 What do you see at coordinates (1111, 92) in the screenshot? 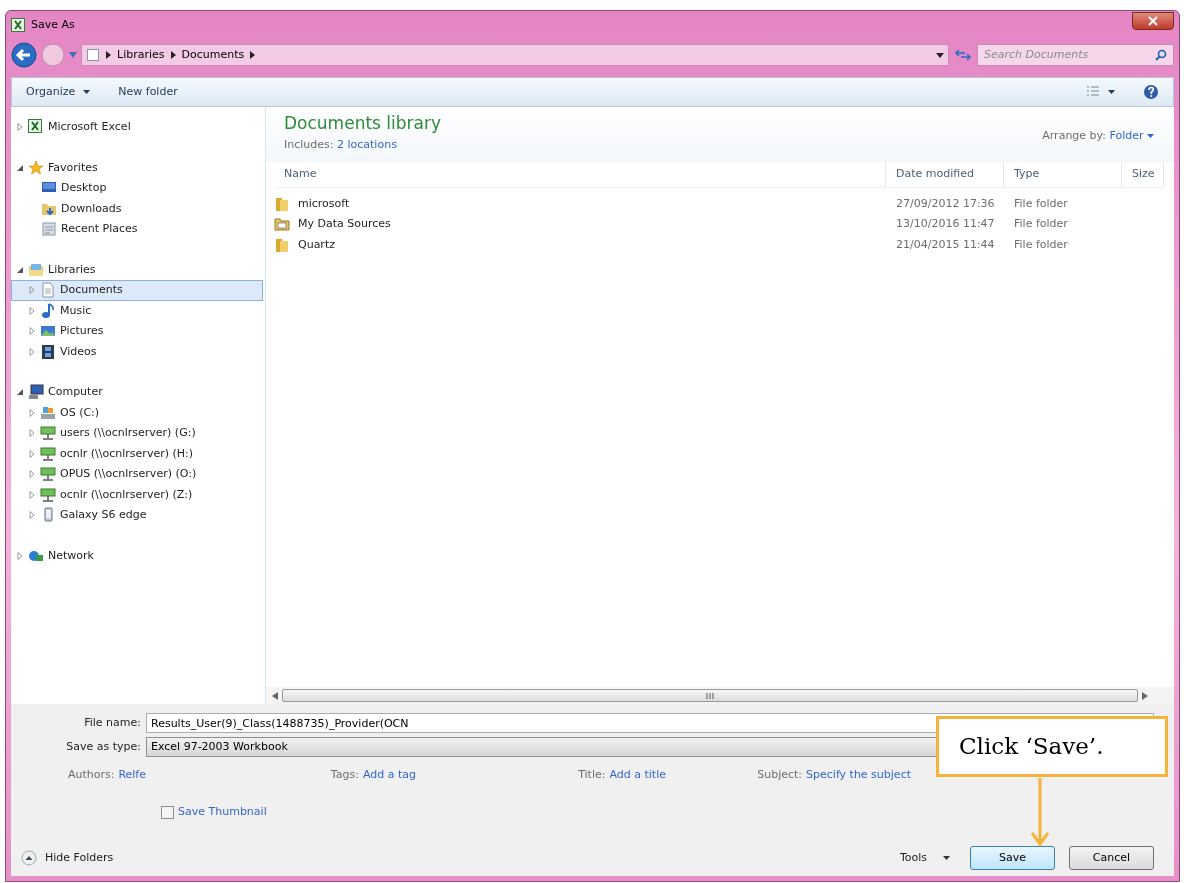
I see `caret-icon` at bounding box center [1111, 92].